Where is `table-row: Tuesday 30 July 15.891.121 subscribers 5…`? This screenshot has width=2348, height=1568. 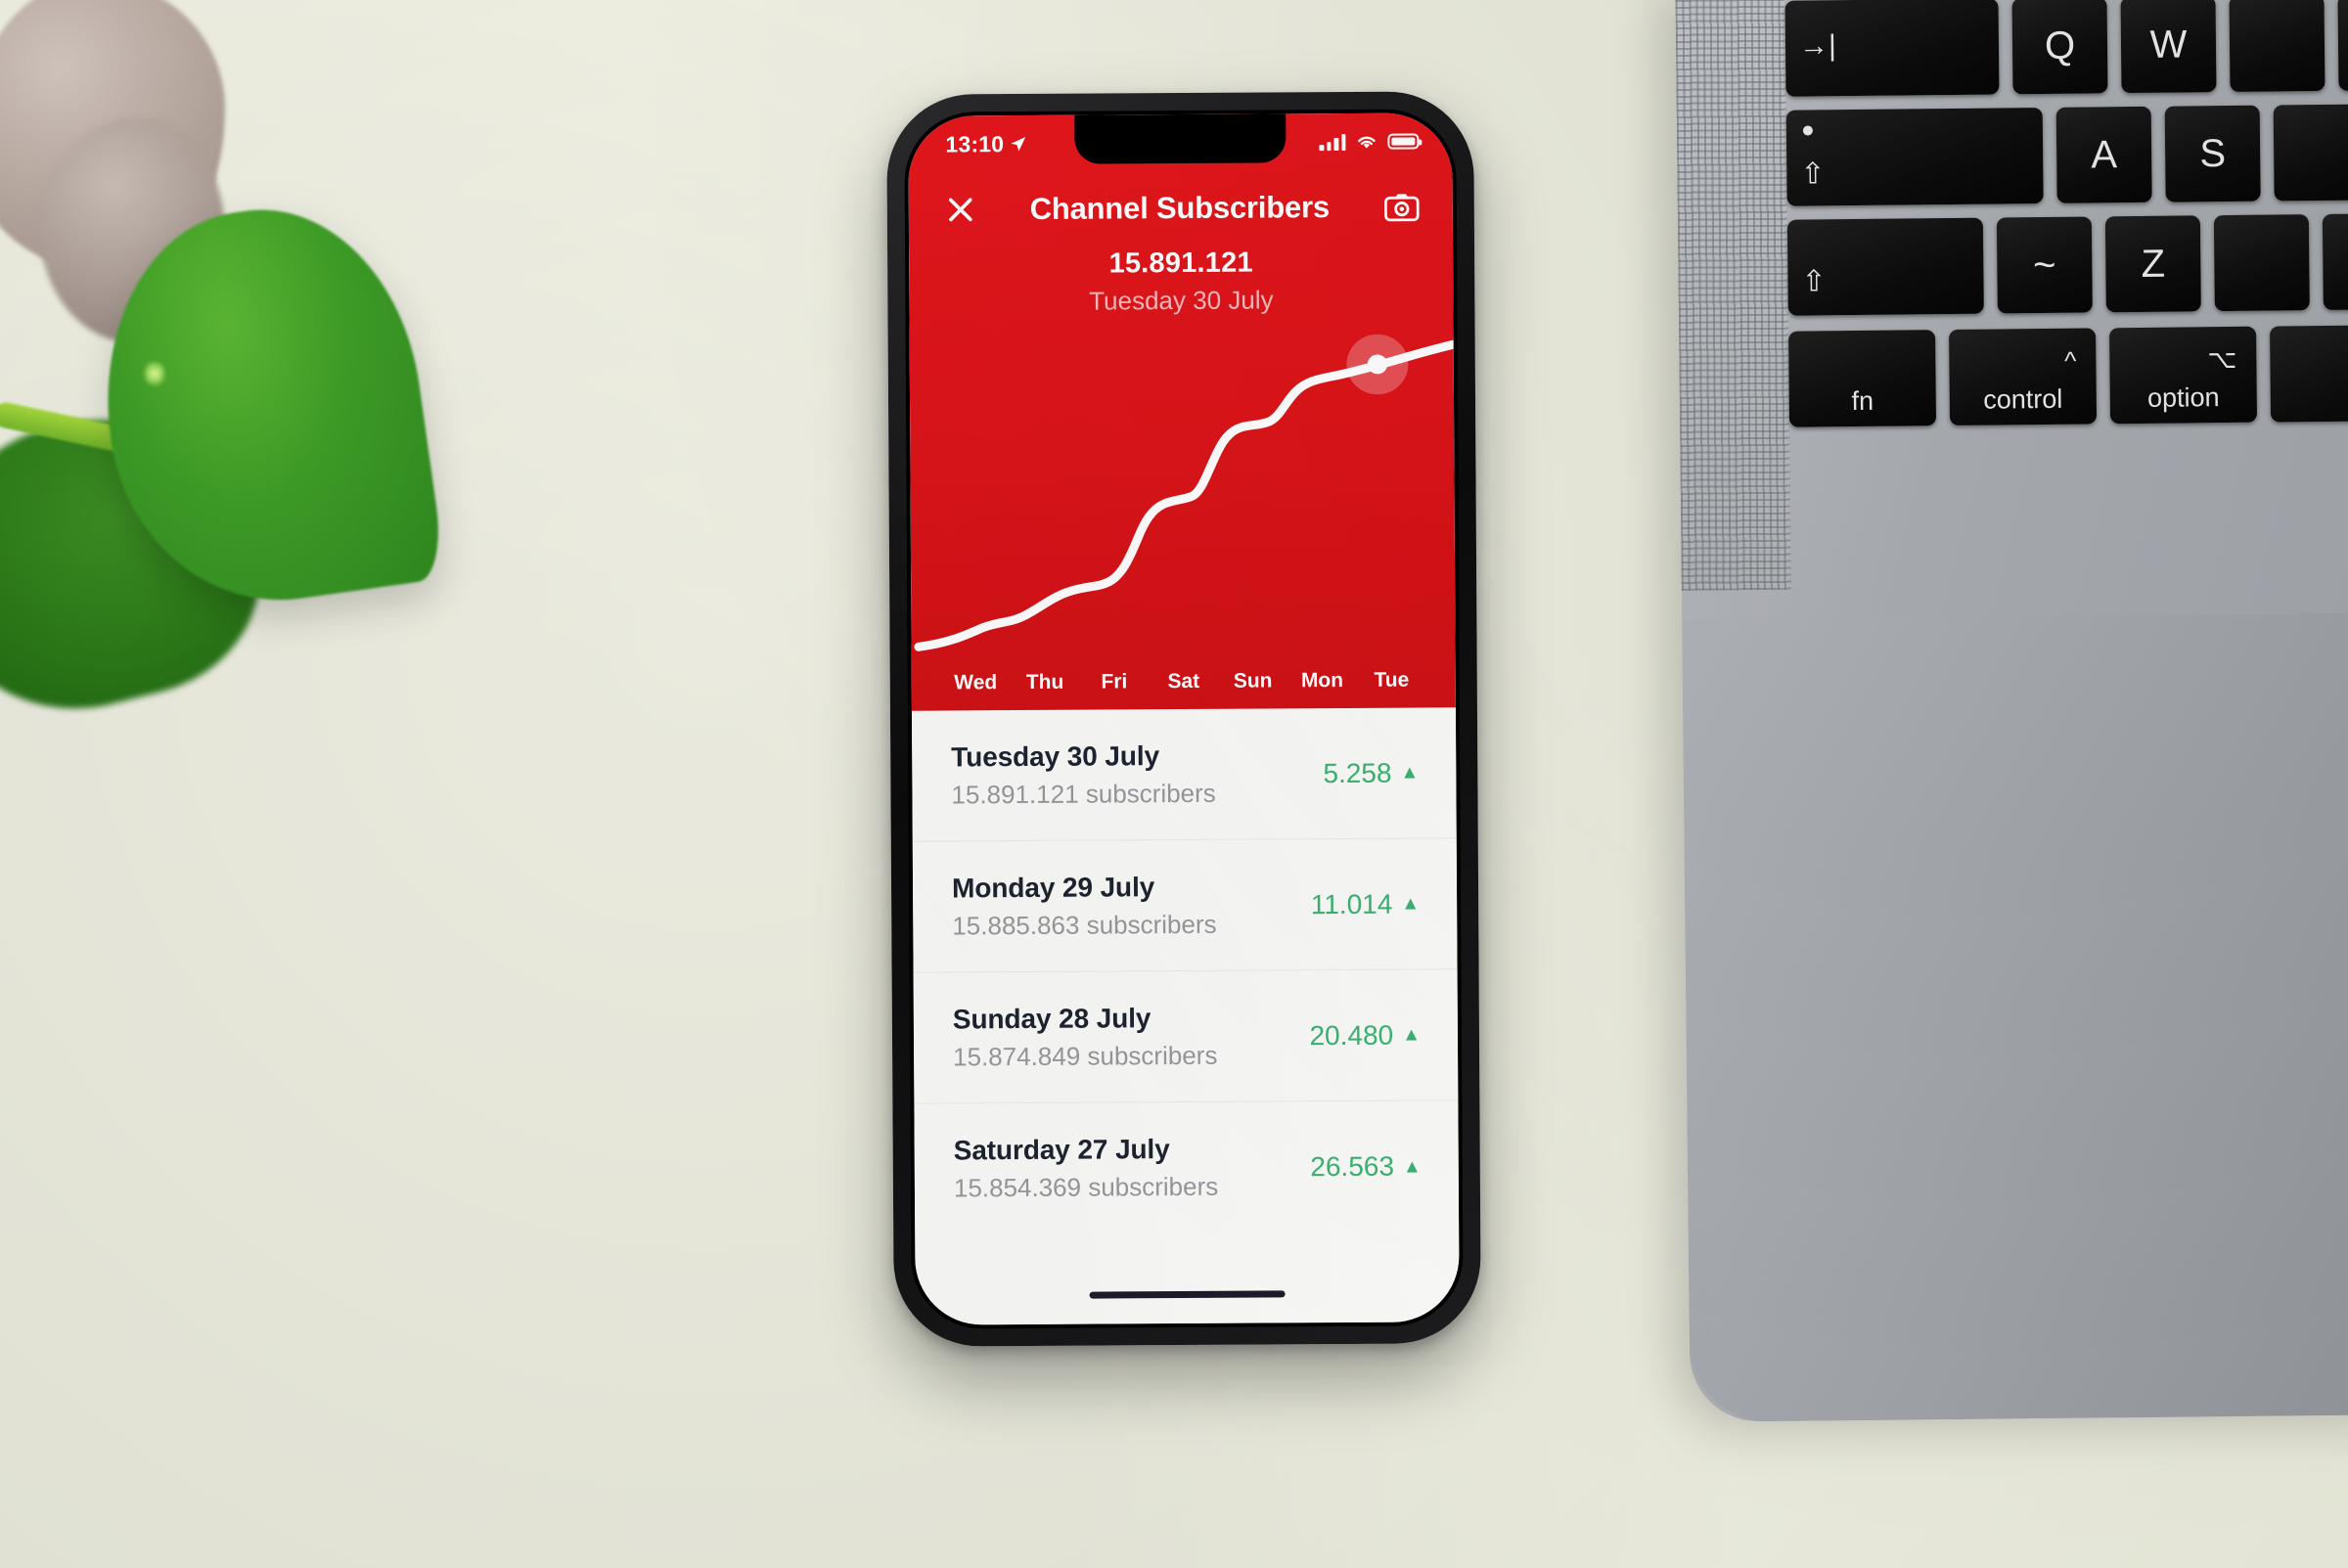
table-row: Tuesday 30 July 15.891.121 subscribers 5… is located at coordinates (1184, 774).